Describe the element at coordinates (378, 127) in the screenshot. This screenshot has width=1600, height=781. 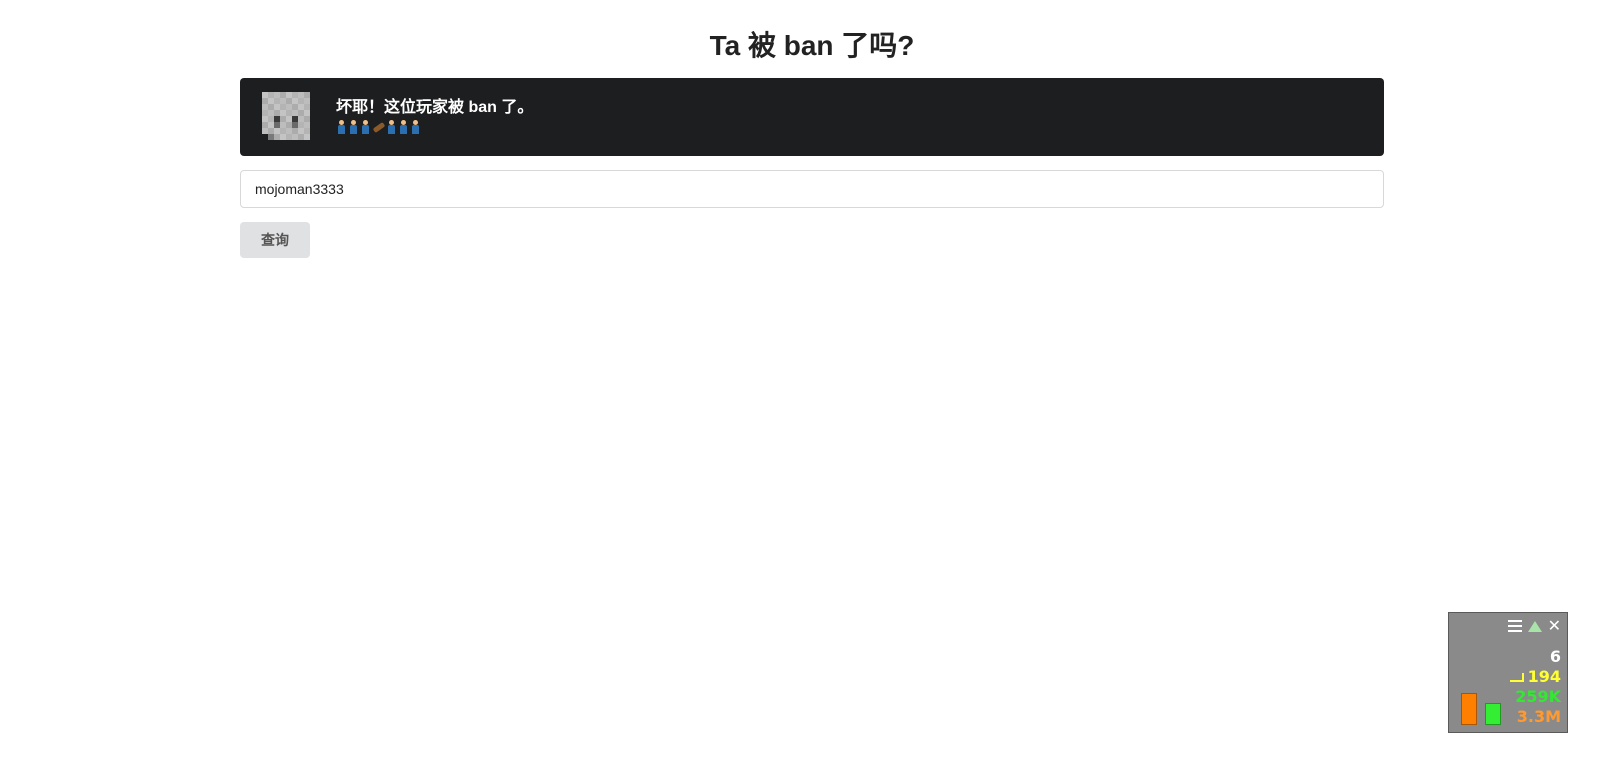
I see `coffin-emoji-icon` at that location.